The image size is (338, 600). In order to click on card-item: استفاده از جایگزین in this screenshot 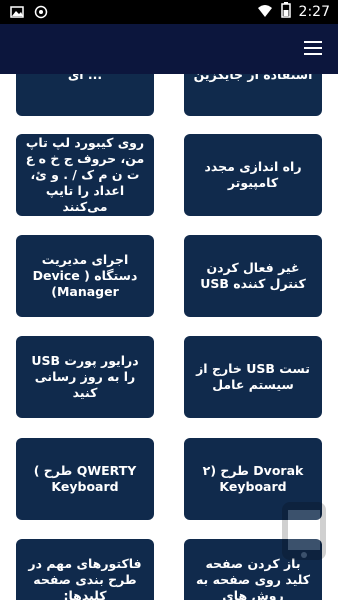, I will do `click(253, 95)`.